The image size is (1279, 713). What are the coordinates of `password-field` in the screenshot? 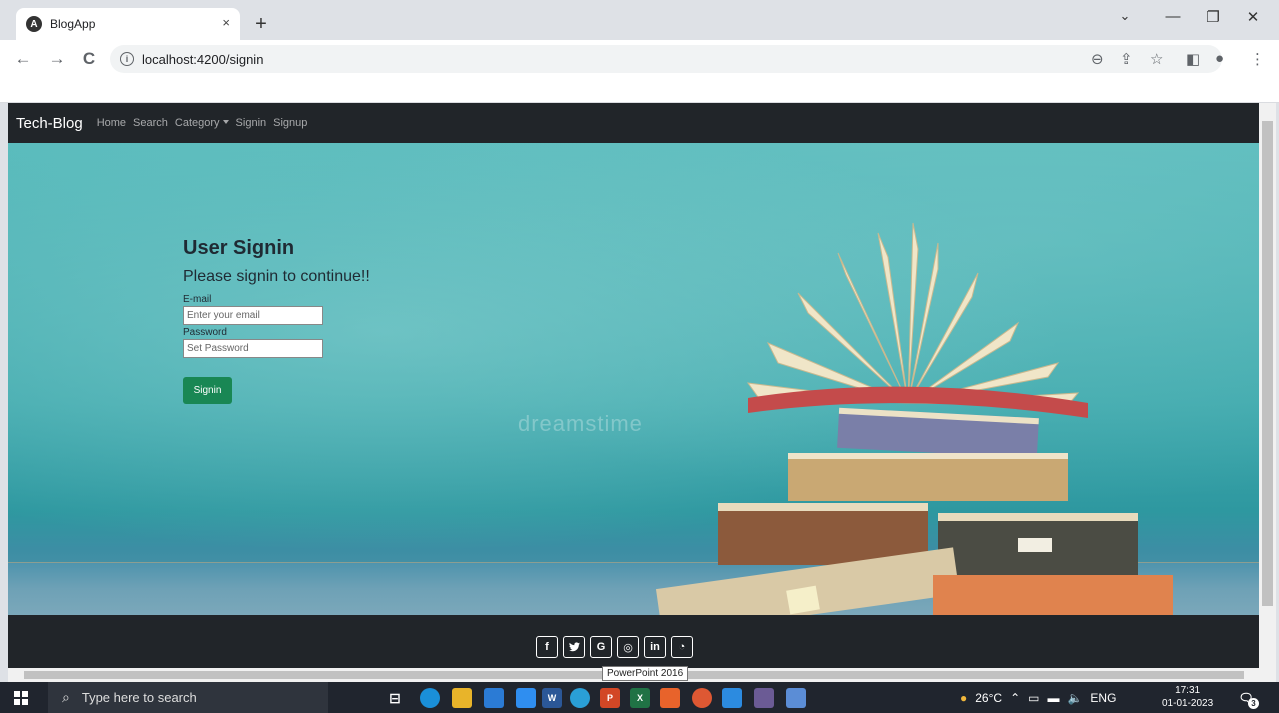 It's located at (253, 348).